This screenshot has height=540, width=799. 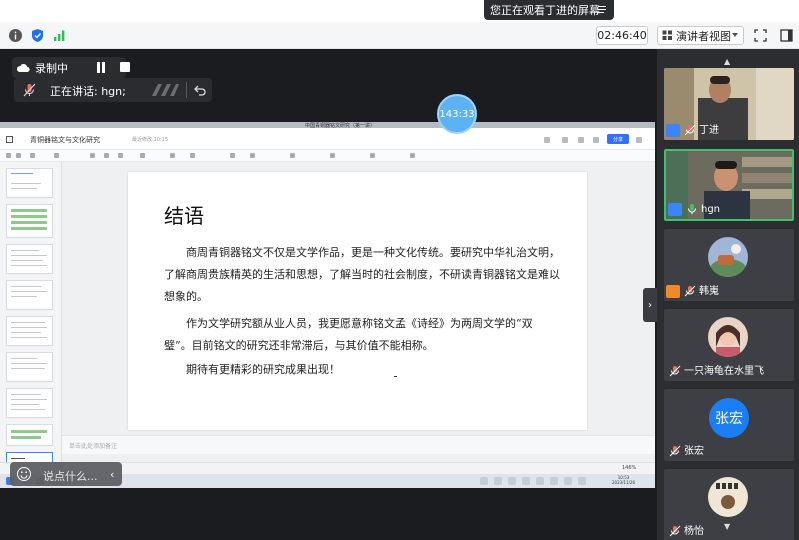 What do you see at coordinates (358, 444) in the screenshot?
I see `notes-bar: 单击此处添加备注` at bounding box center [358, 444].